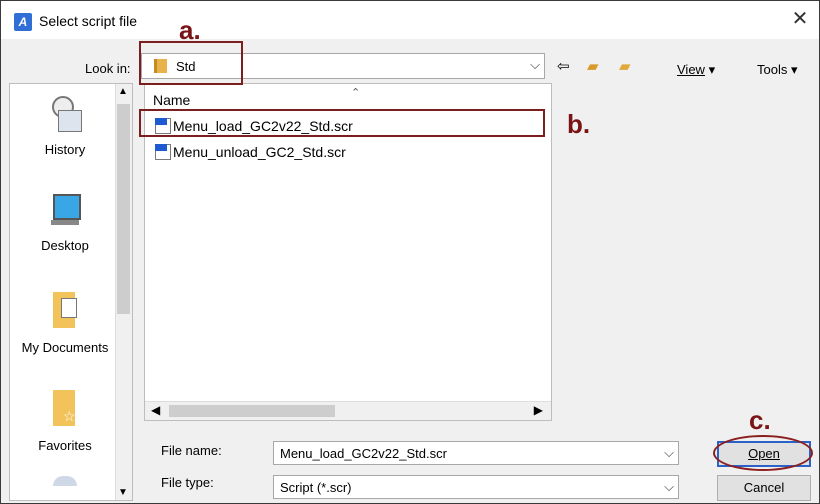 The image size is (820, 504). I want to click on place-more, so click(65, 481).